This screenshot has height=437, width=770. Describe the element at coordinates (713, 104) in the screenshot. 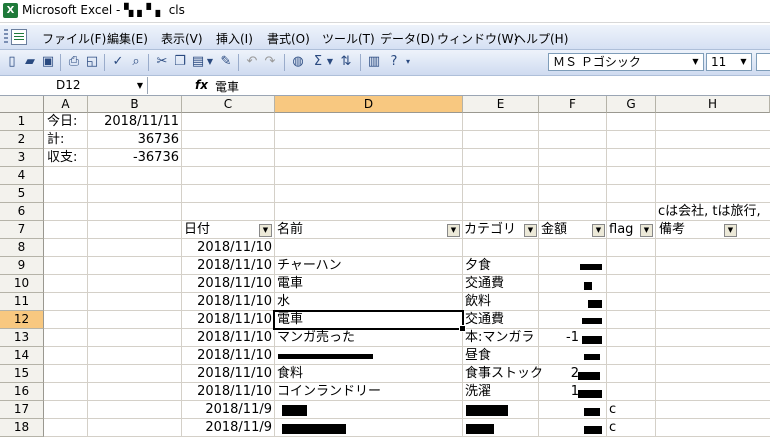

I see `column-header-h: H` at that location.